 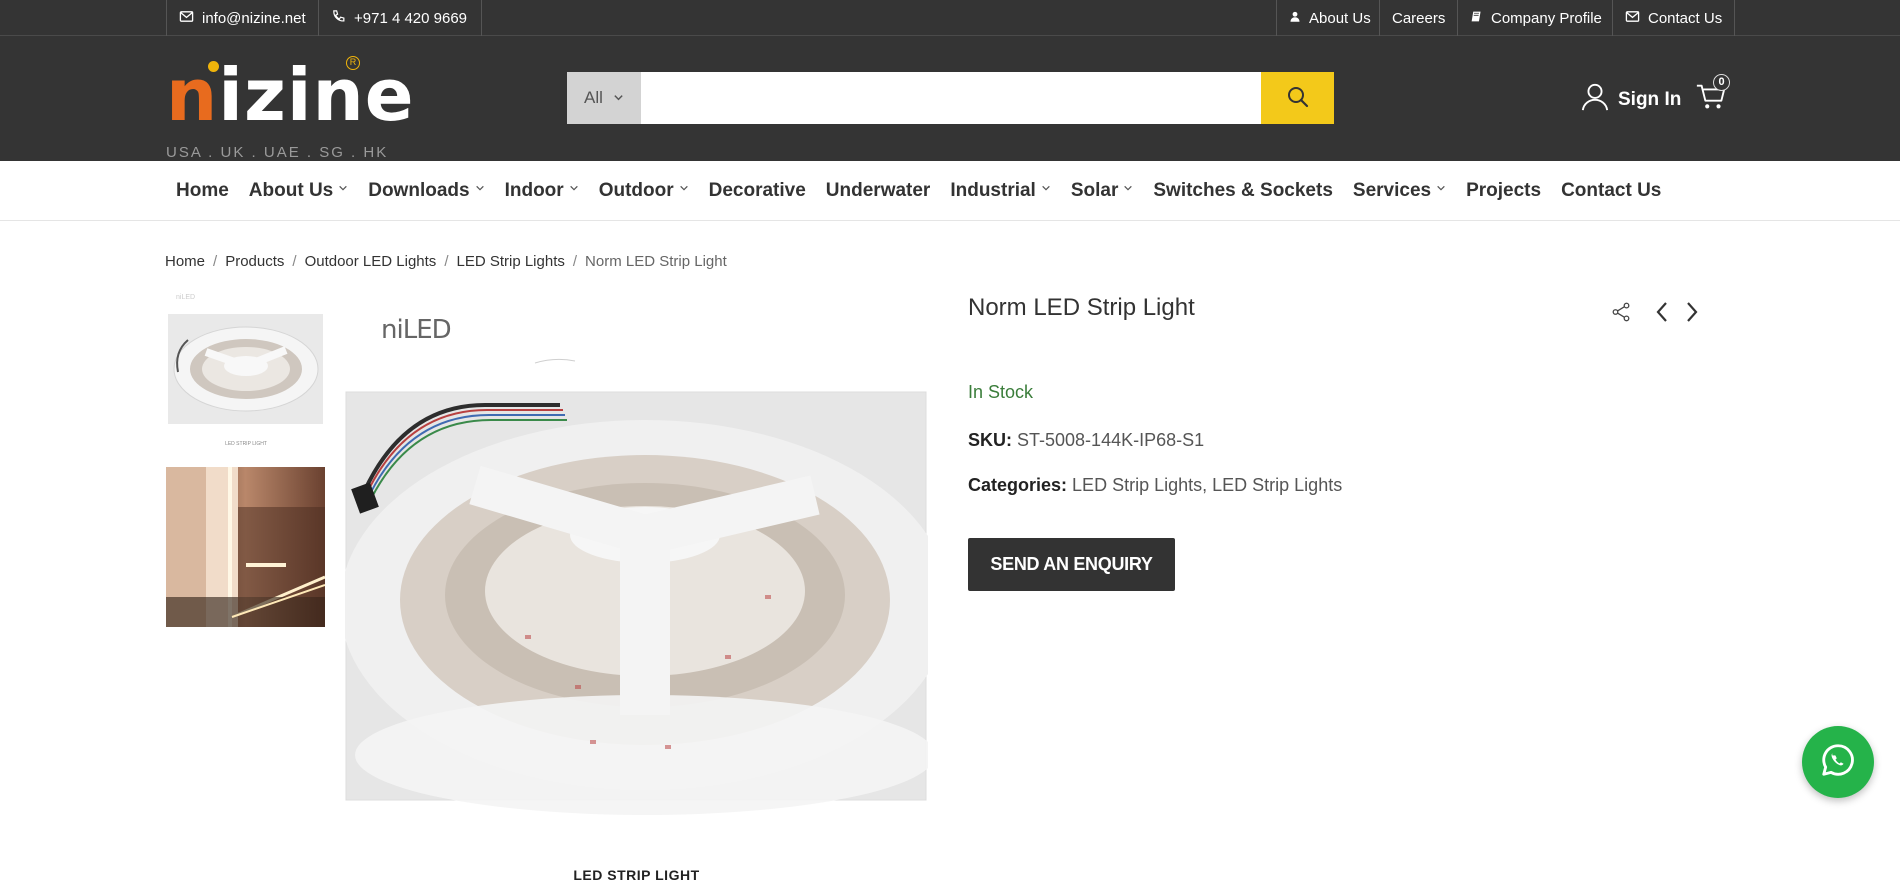 What do you see at coordinates (1650, 99) in the screenshot?
I see `sign-in-label: Sign In` at bounding box center [1650, 99].